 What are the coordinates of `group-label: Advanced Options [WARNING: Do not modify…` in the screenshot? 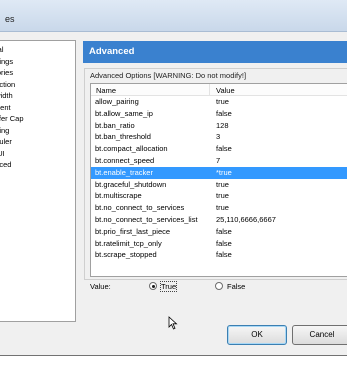 It's located at (168, 75).